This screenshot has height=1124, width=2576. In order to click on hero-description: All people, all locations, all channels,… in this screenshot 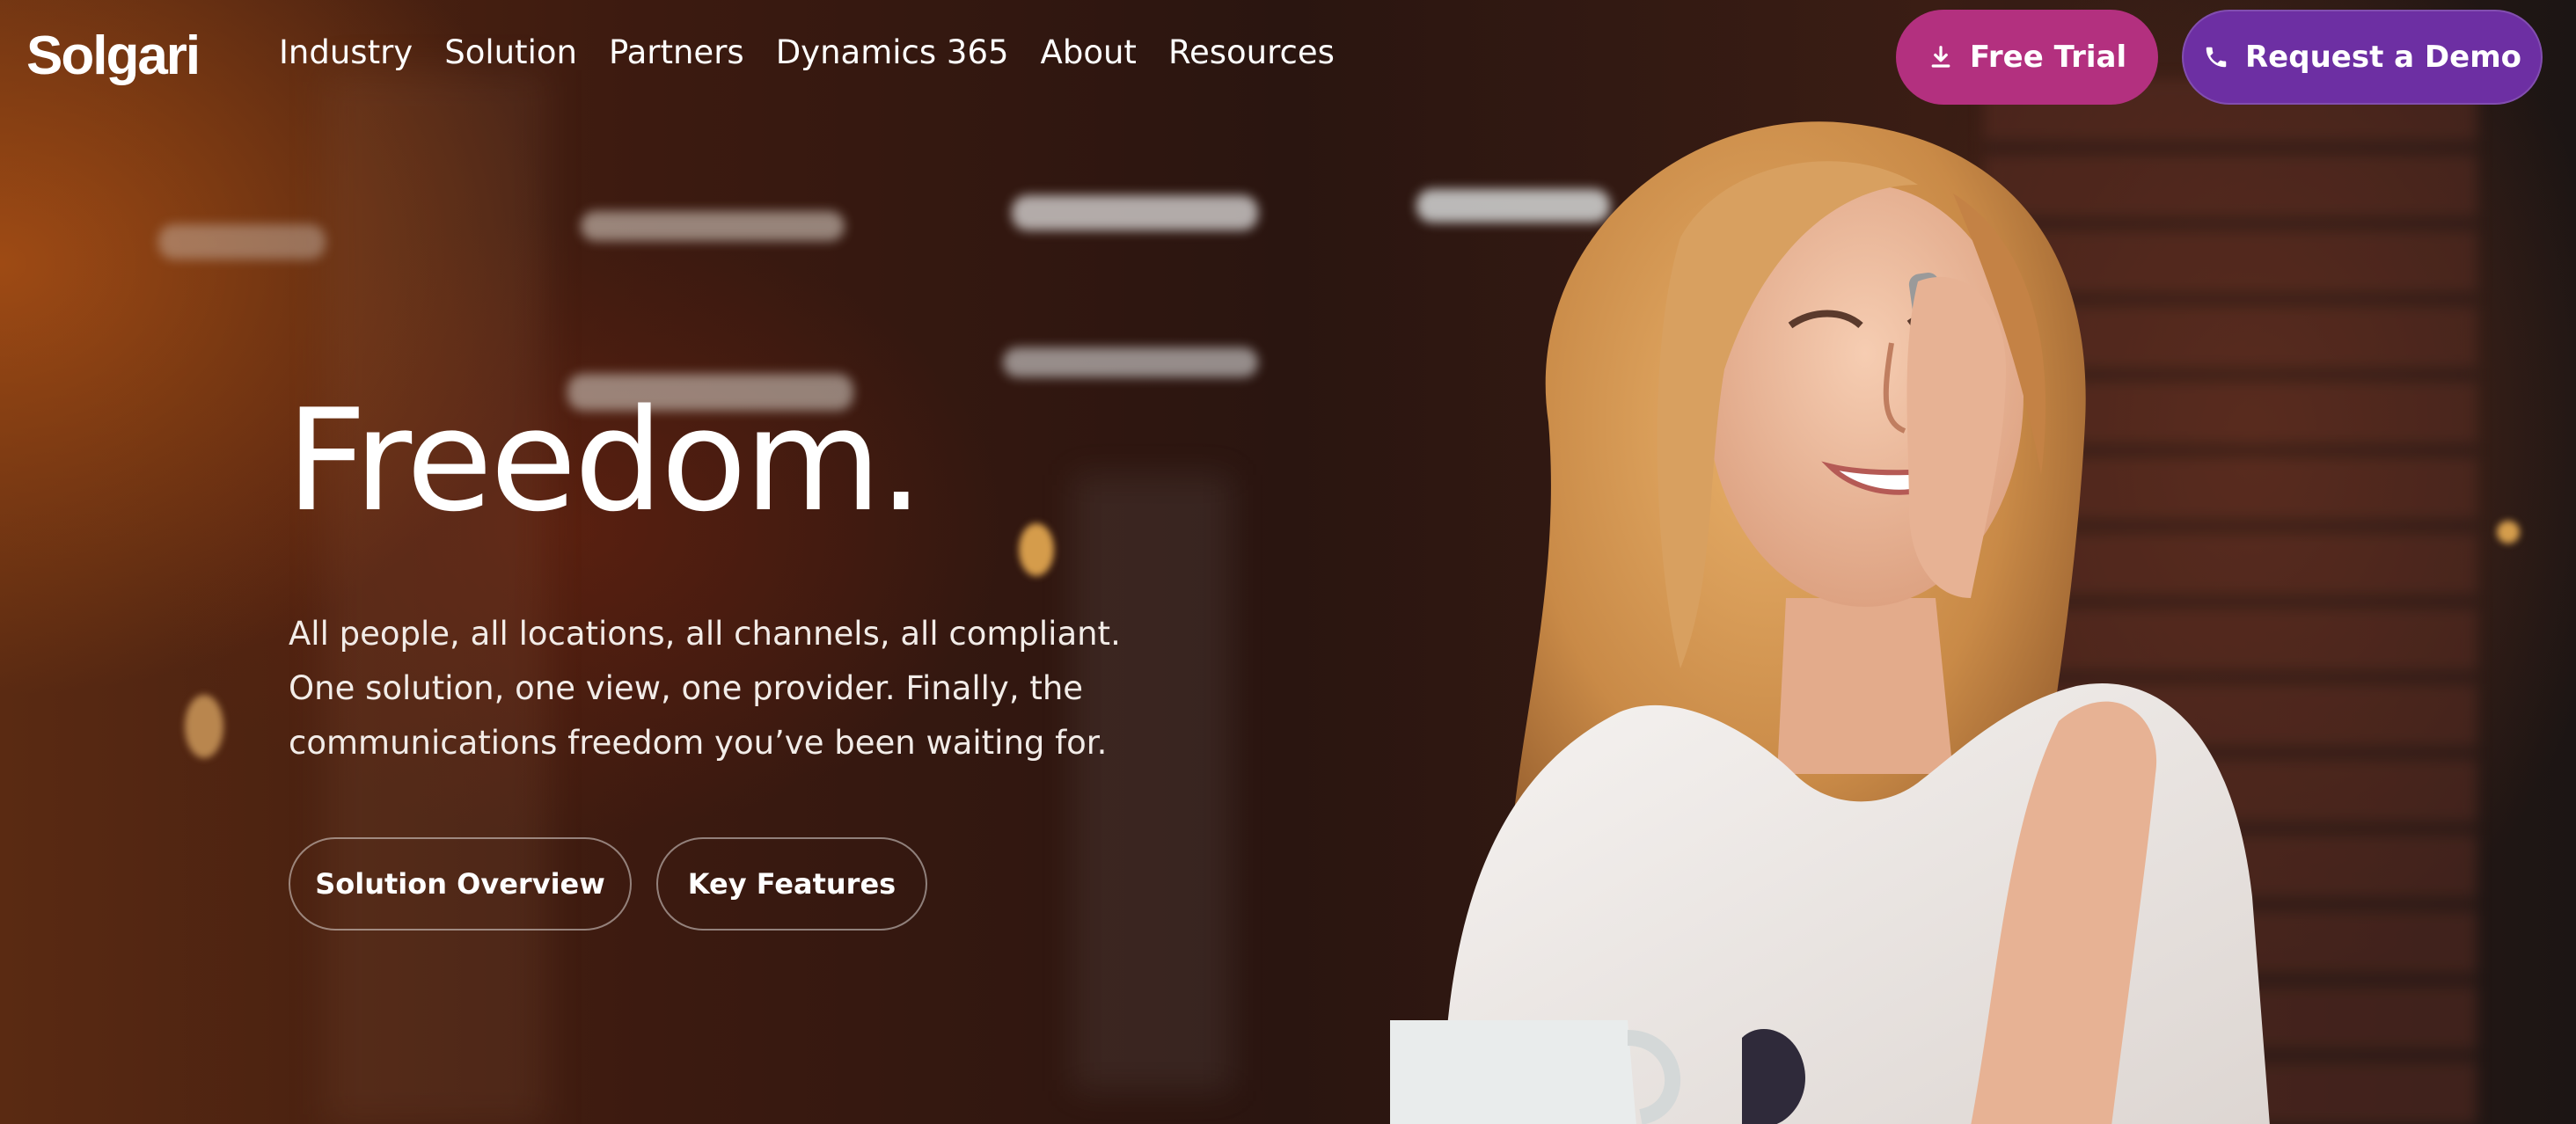, I will do `click(720, 688)`.